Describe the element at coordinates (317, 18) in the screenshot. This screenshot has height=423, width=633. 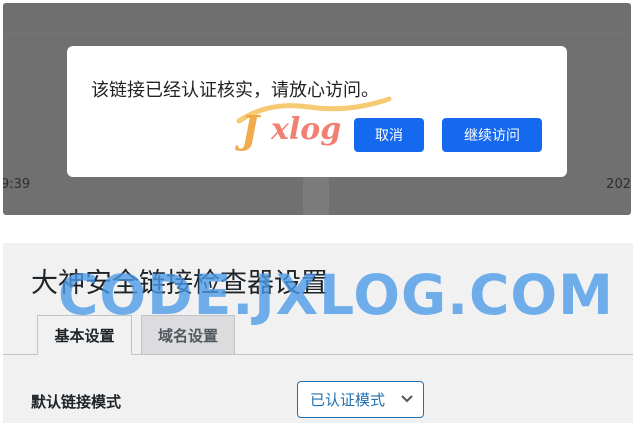
I see `background-header` at that location.